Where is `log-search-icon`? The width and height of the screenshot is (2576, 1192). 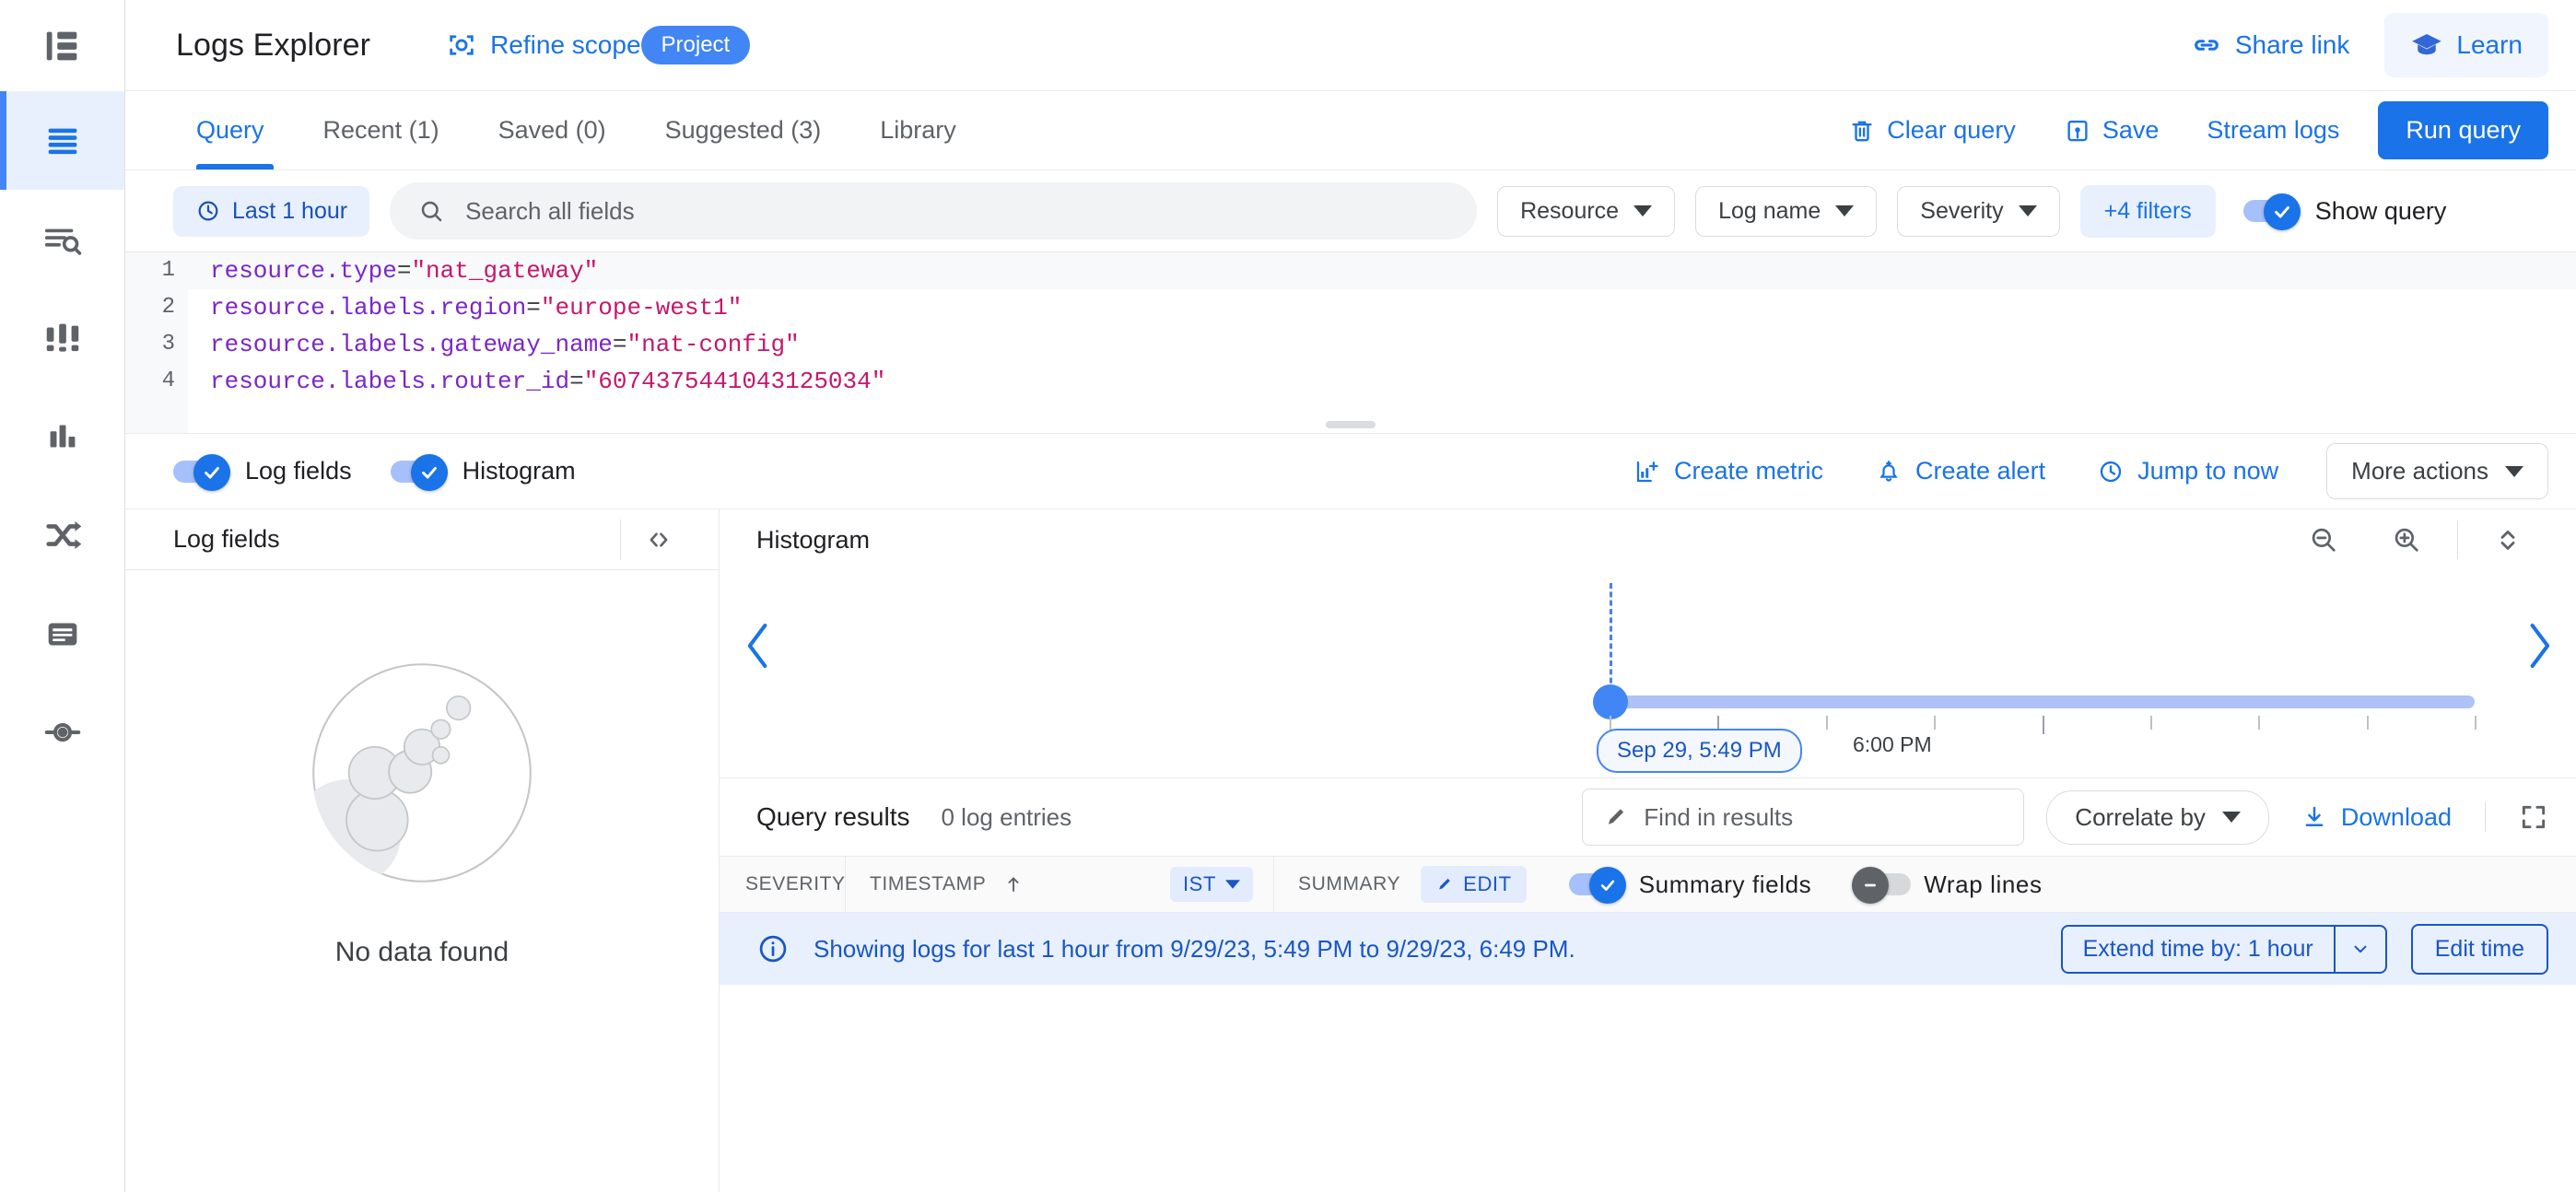 log-search-icon is located at coordinates (63, 241).